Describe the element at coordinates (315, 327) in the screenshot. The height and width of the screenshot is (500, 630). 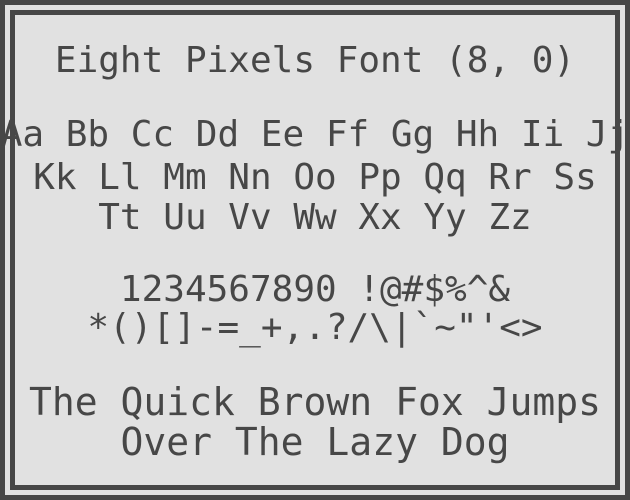
I see `punctuation-line: *()[]-=_+,.?/\|`~"'<>` at that location.